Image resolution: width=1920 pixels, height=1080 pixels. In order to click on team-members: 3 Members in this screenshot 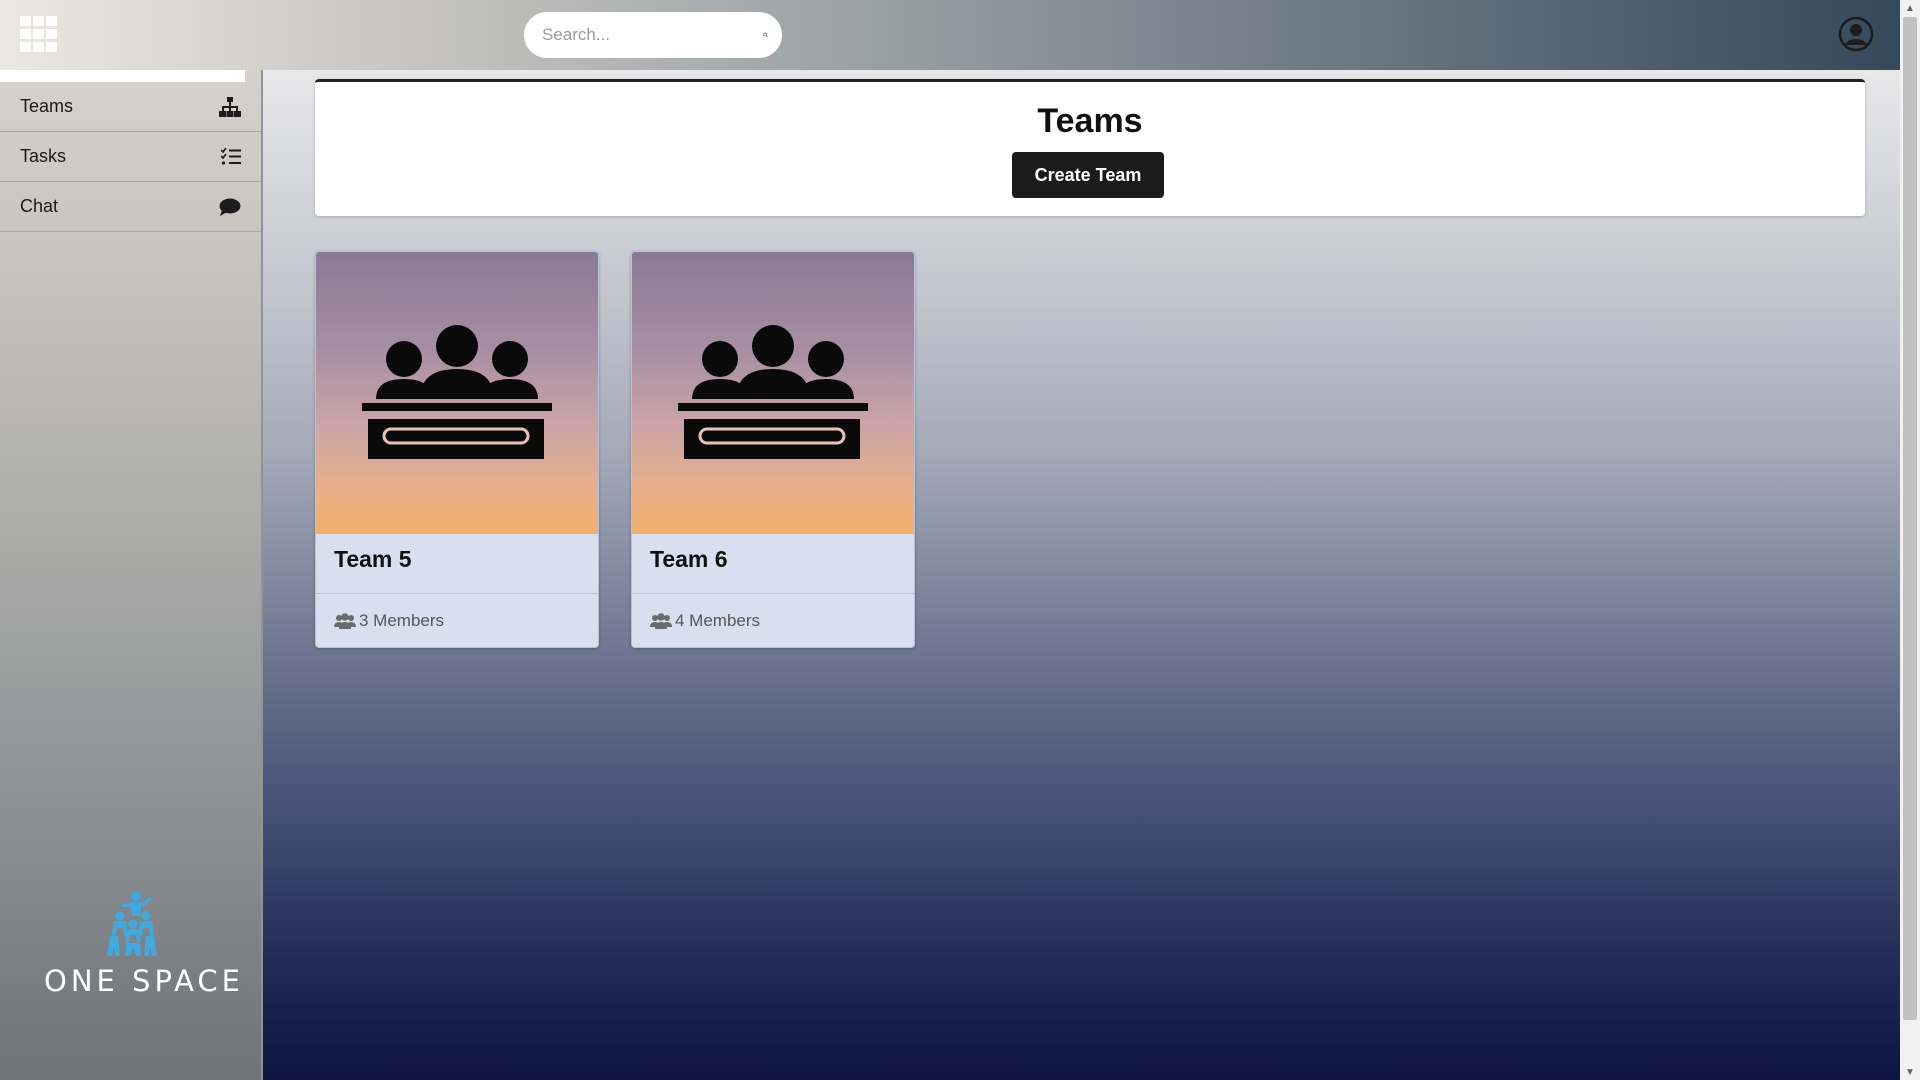, I will do `click(457, 620)`.